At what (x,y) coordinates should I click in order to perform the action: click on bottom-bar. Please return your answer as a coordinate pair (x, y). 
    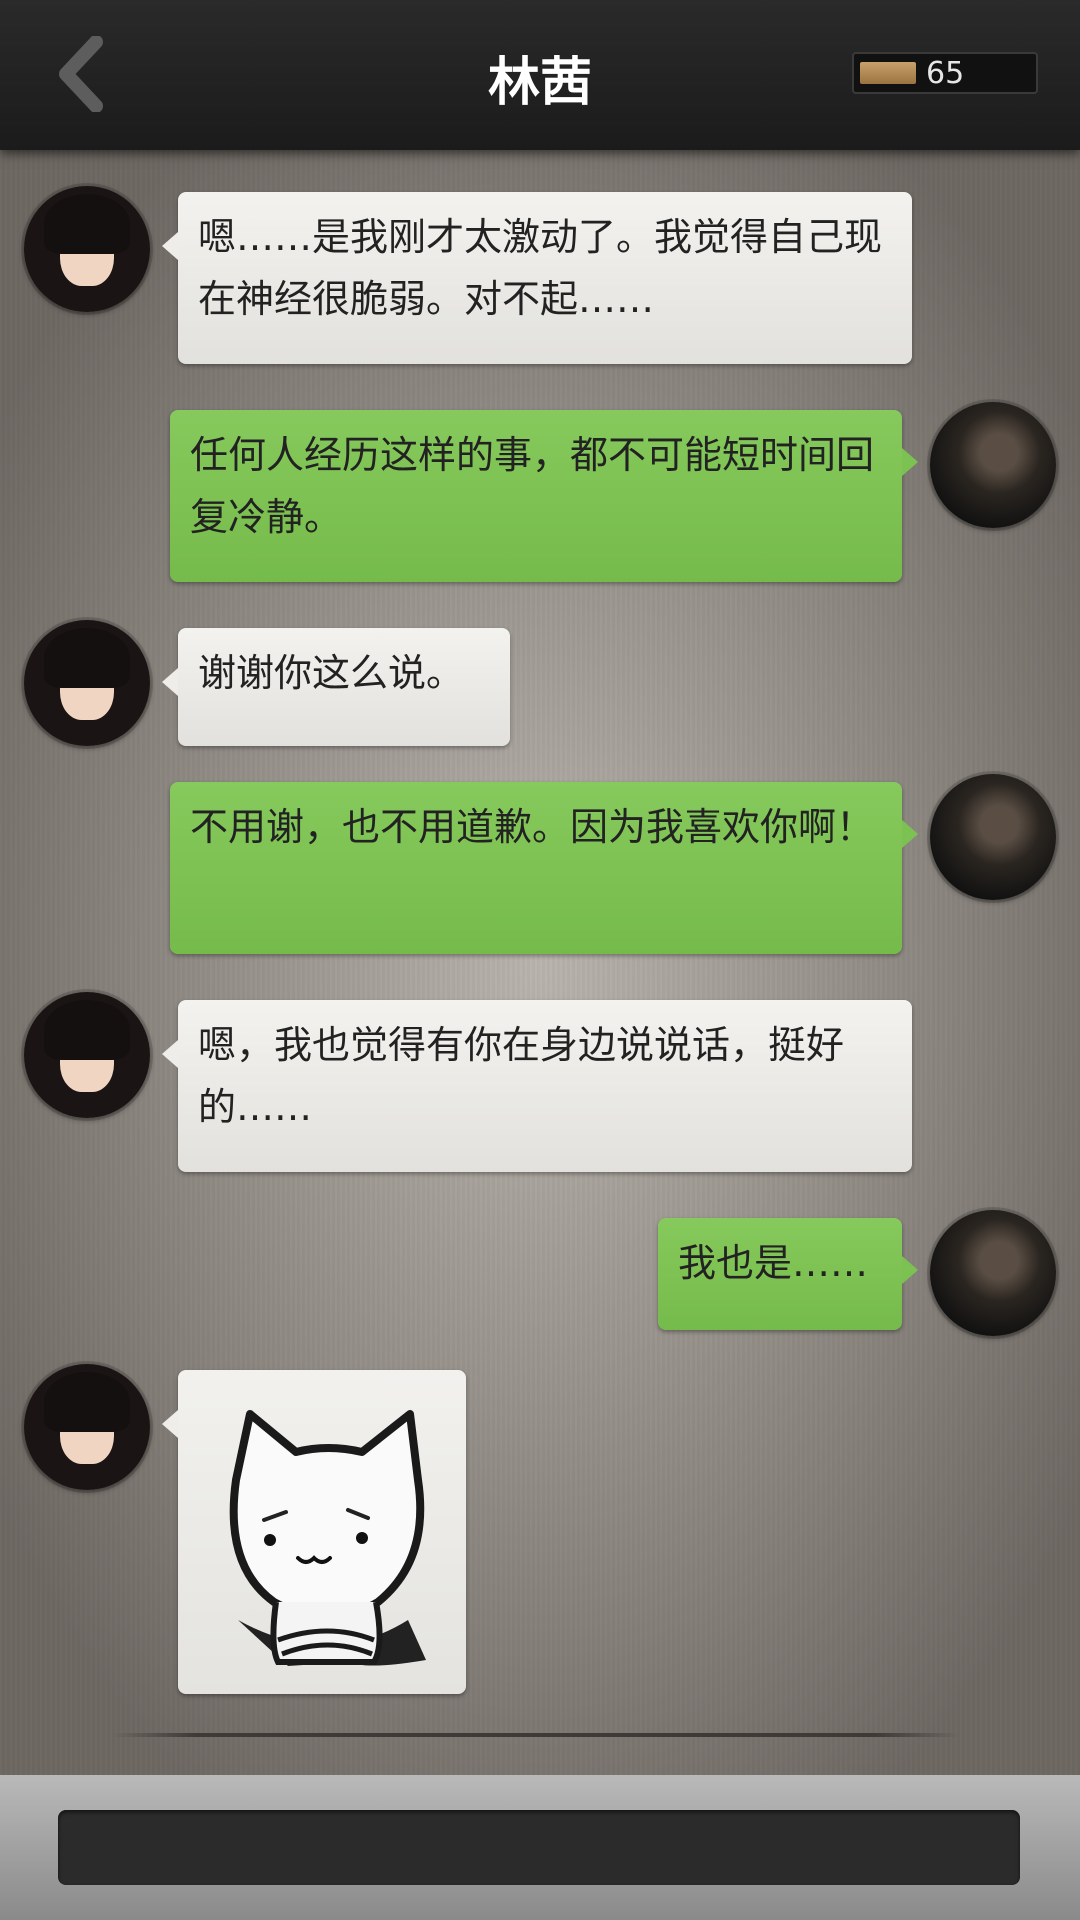
    Looking at the image, I should click on (540, 1847).